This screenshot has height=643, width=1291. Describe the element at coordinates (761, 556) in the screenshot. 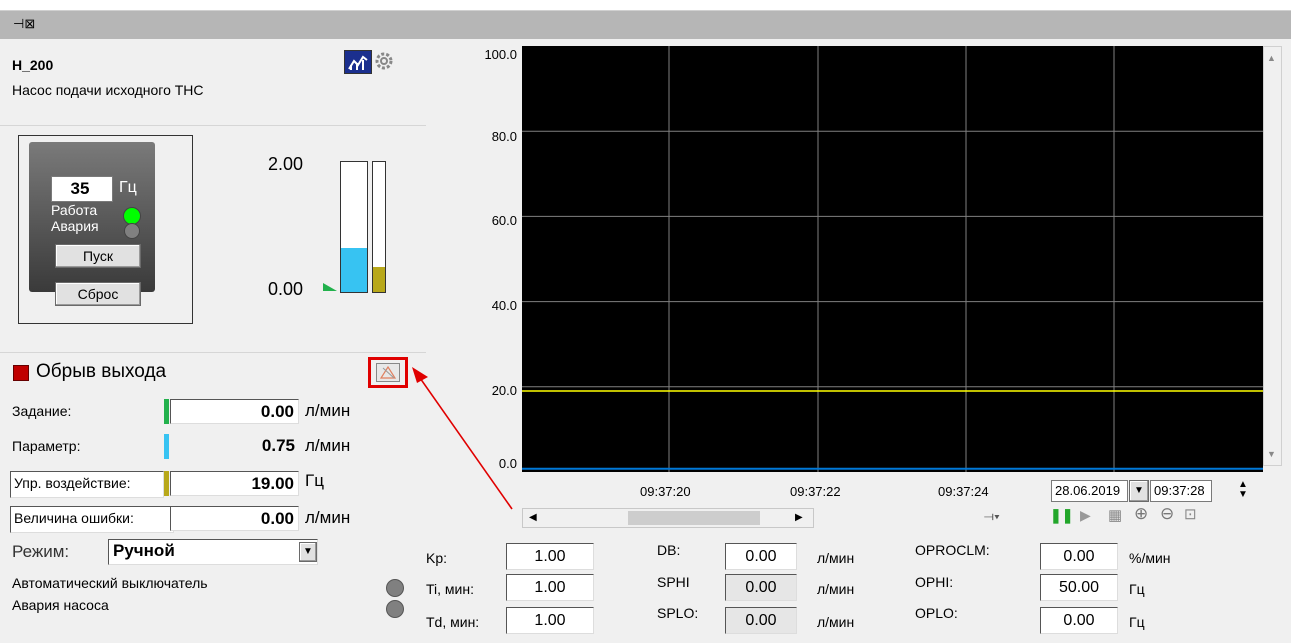

I see `db-field: 0.00` at that location.